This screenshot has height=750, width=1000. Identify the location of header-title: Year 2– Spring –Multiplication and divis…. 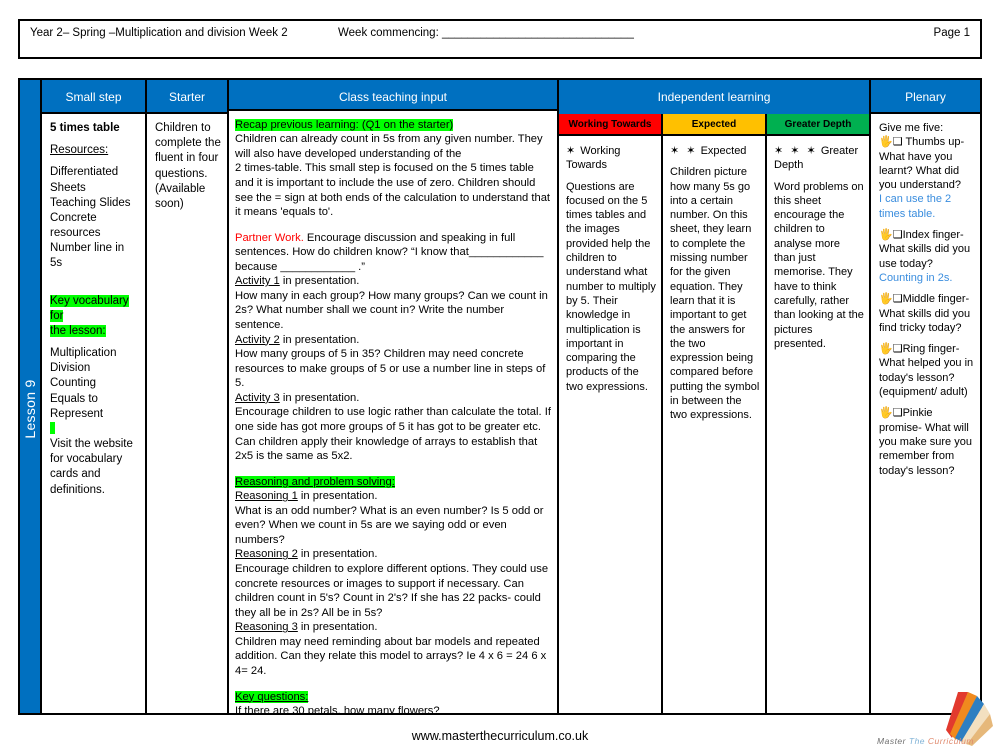
(159, 33).